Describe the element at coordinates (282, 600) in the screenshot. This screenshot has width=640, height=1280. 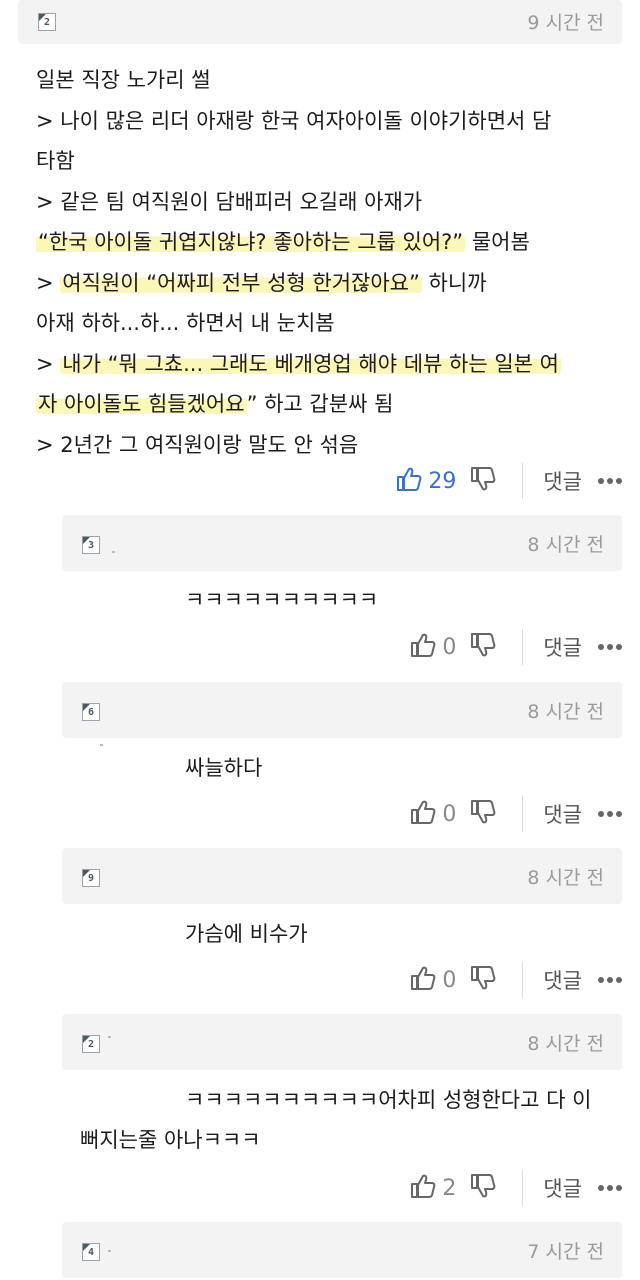
I see `reply-text: ㅋㅋㅋㅋㅋㅋㅋㅋㅋㅋ` at that location.